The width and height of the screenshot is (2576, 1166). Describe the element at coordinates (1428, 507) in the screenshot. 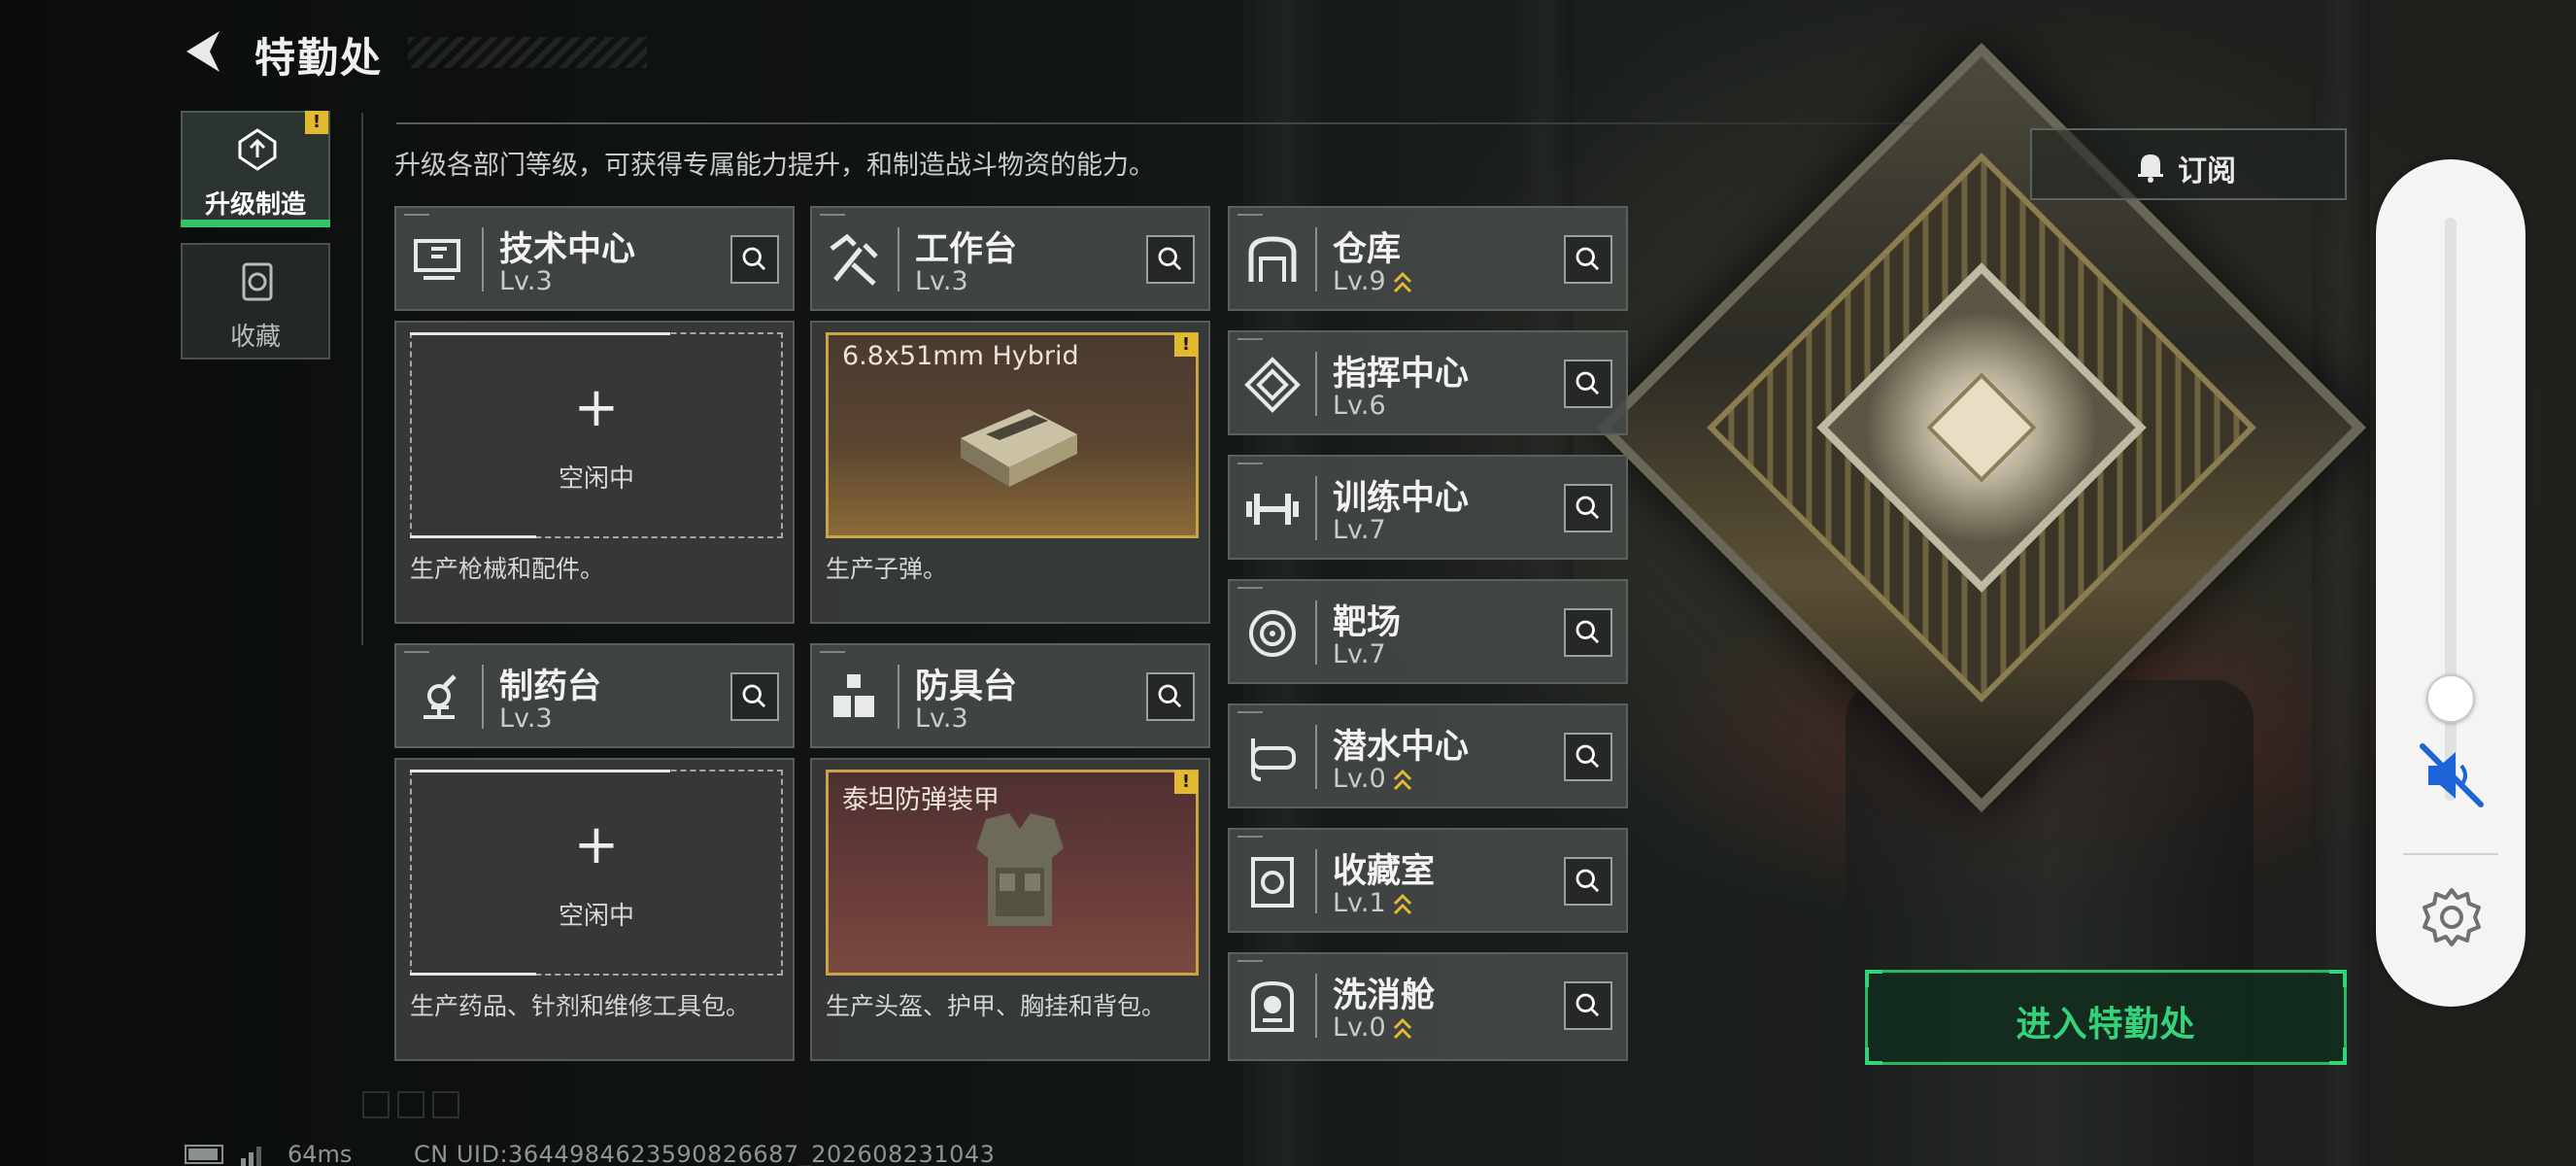

I see `facility-card-training-center: 训练中心 Lv.7` at that location.